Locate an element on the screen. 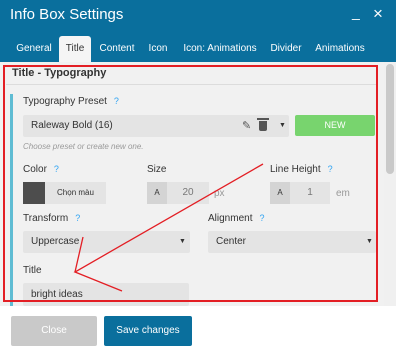  tab-general: General is located at coordinates (34, 49).